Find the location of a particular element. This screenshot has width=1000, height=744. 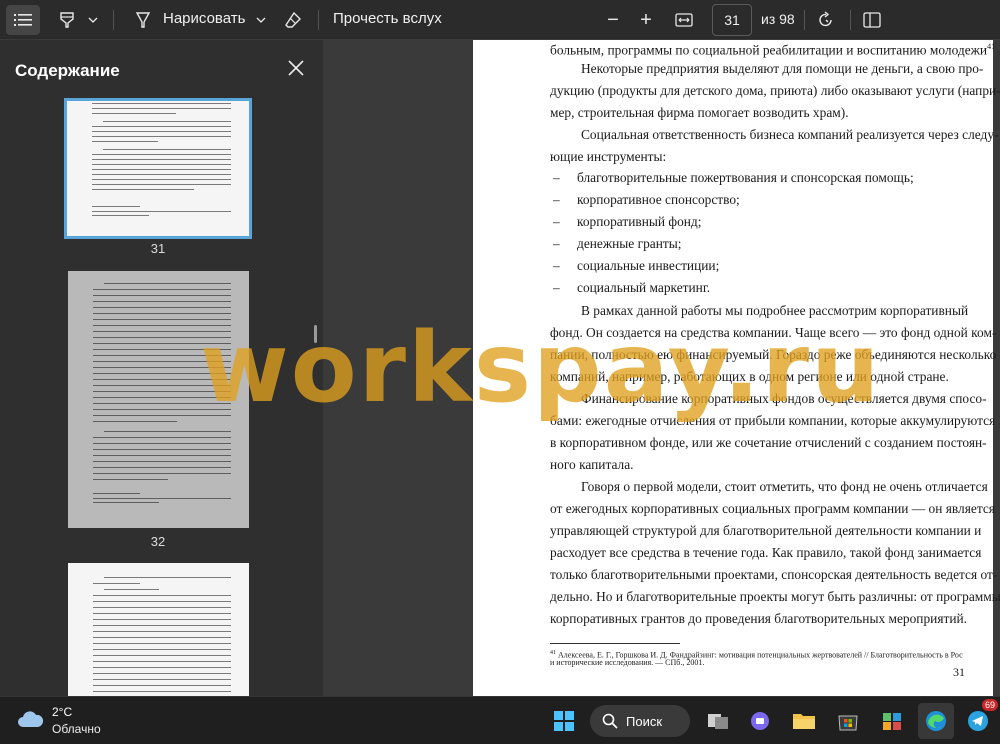

list-icon is located at coordinates (23, 20).